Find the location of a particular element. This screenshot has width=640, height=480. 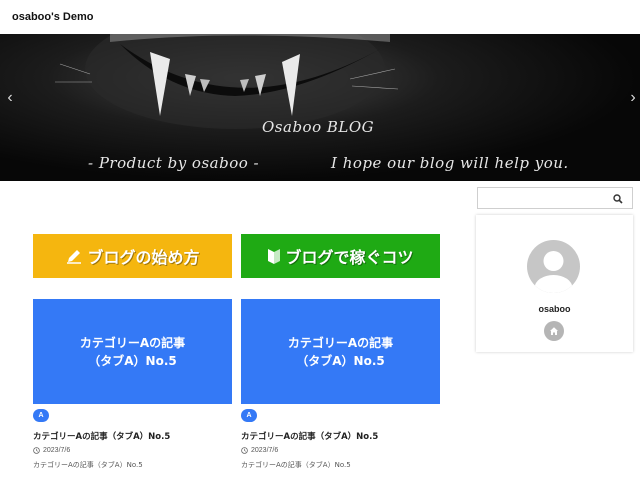

search-icon is located at coordinates (618, 198).